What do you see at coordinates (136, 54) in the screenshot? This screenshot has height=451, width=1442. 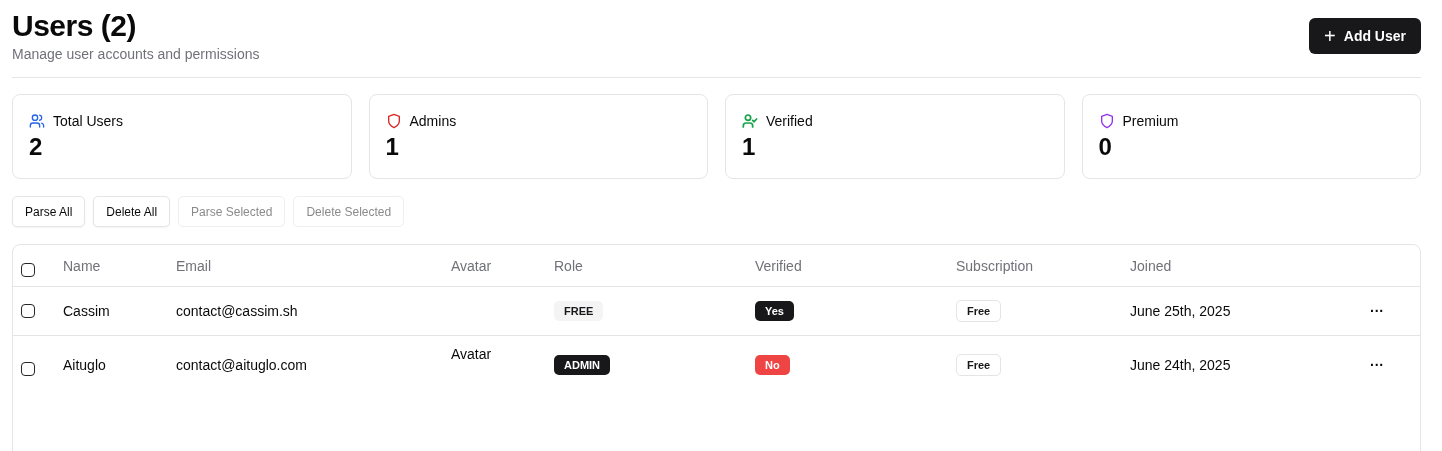 I see `page-subtitle: Manage user accounts and permissions` at bounding box center [136, 54].